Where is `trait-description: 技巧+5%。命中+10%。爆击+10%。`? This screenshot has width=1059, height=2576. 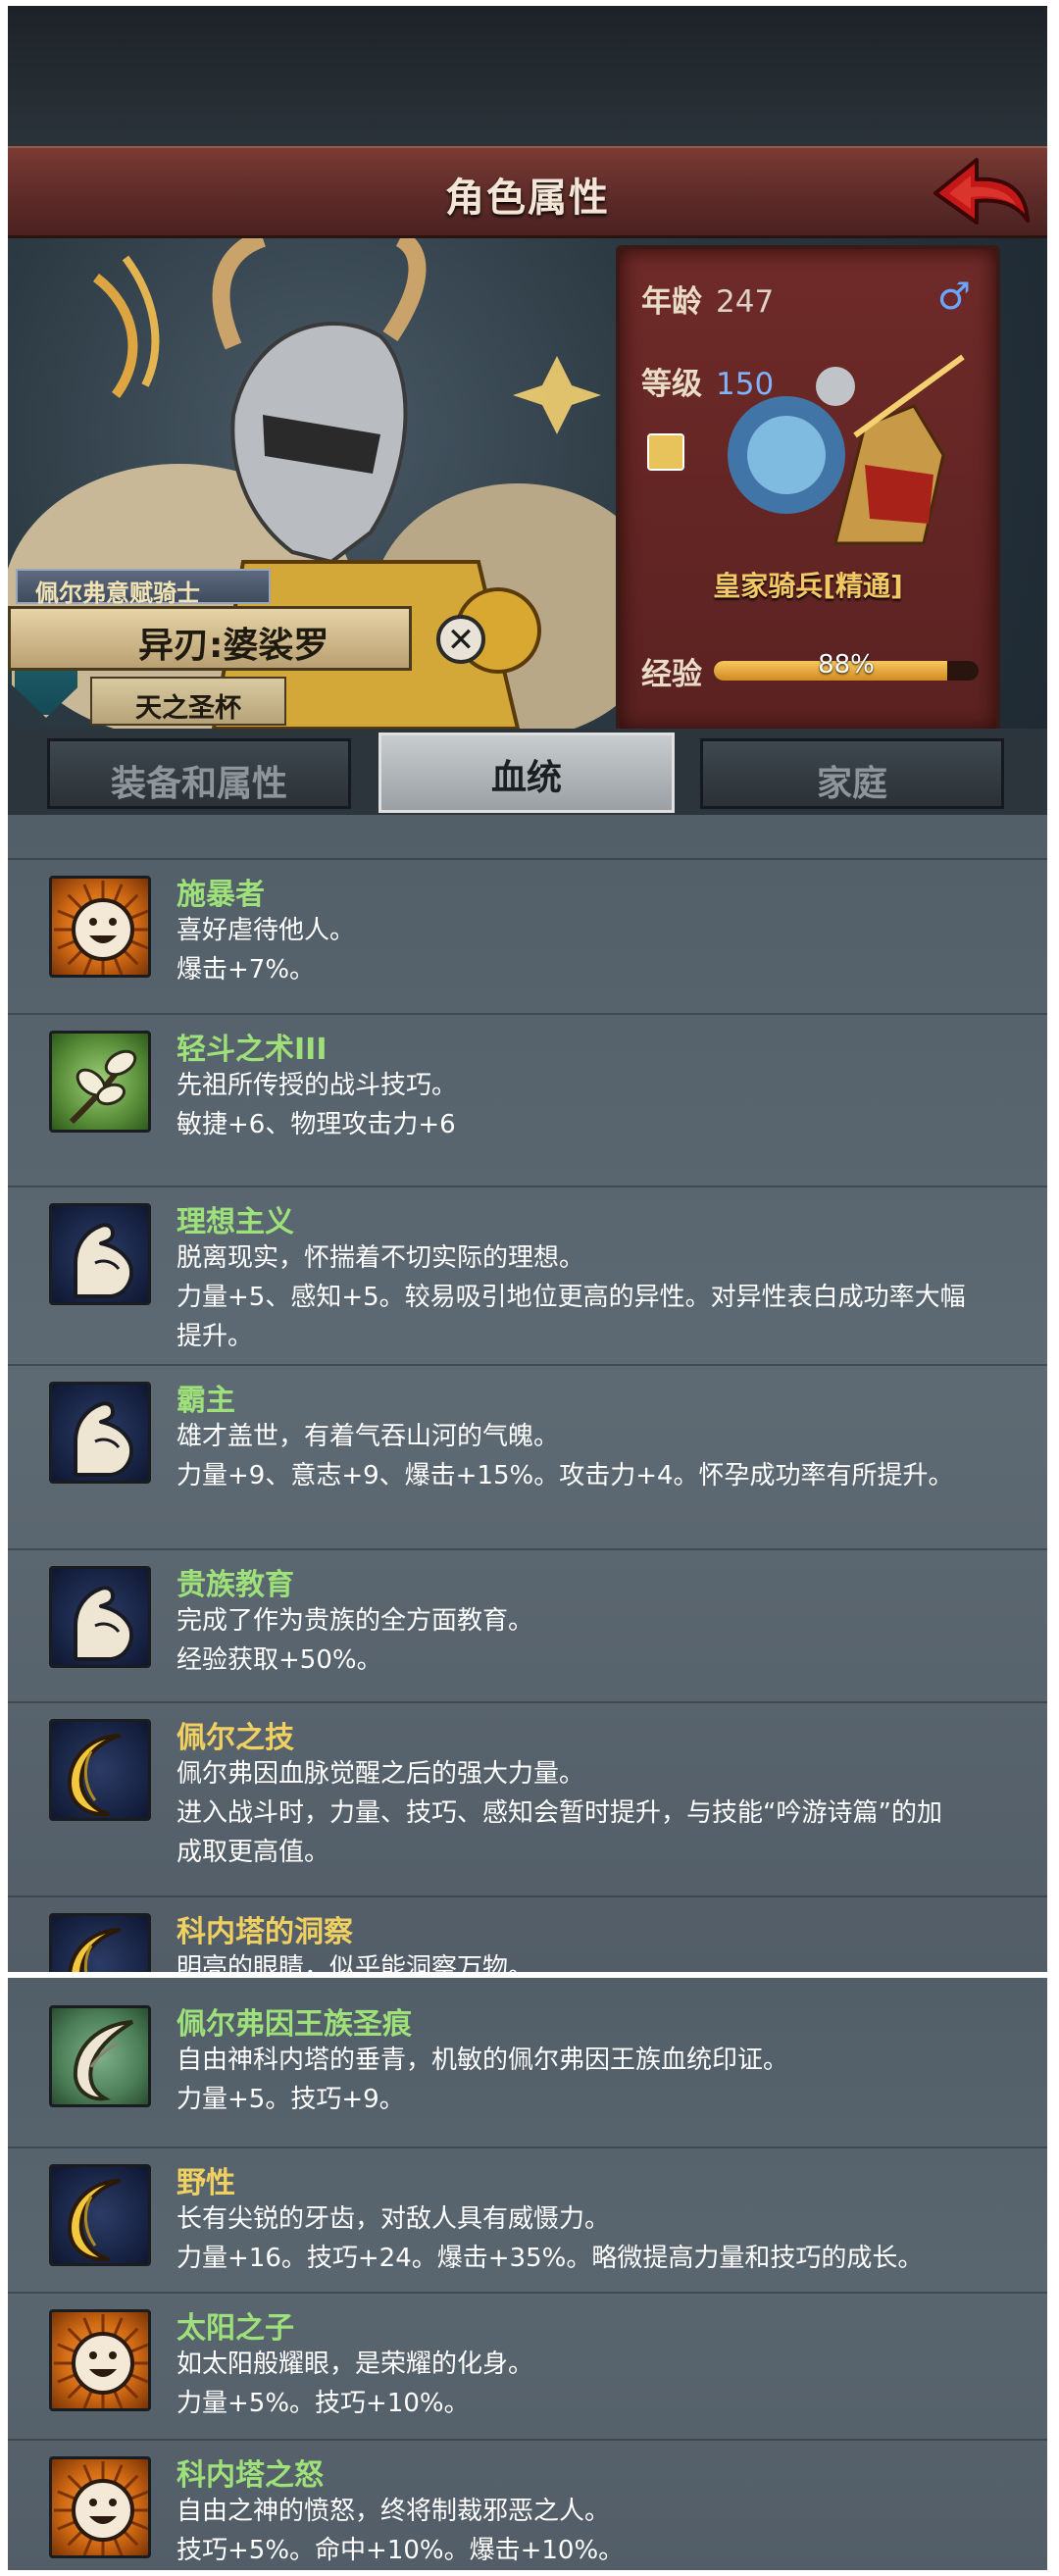
trait-description: 技巧+5%。命中+10%。爆击+10%。 is located at coordinates (400, 2551).